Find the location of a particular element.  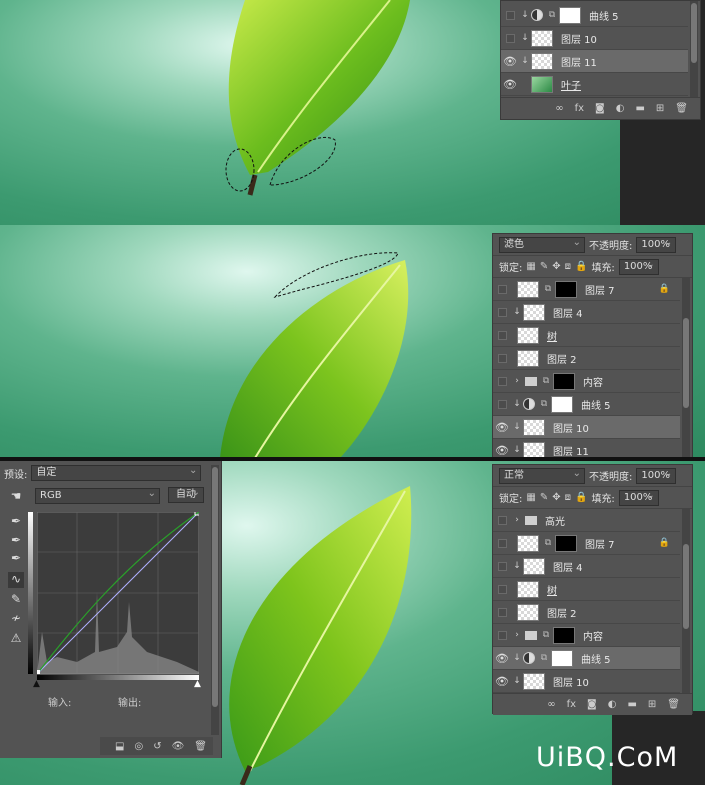

curves-graph is located at coordinates (118, 593).